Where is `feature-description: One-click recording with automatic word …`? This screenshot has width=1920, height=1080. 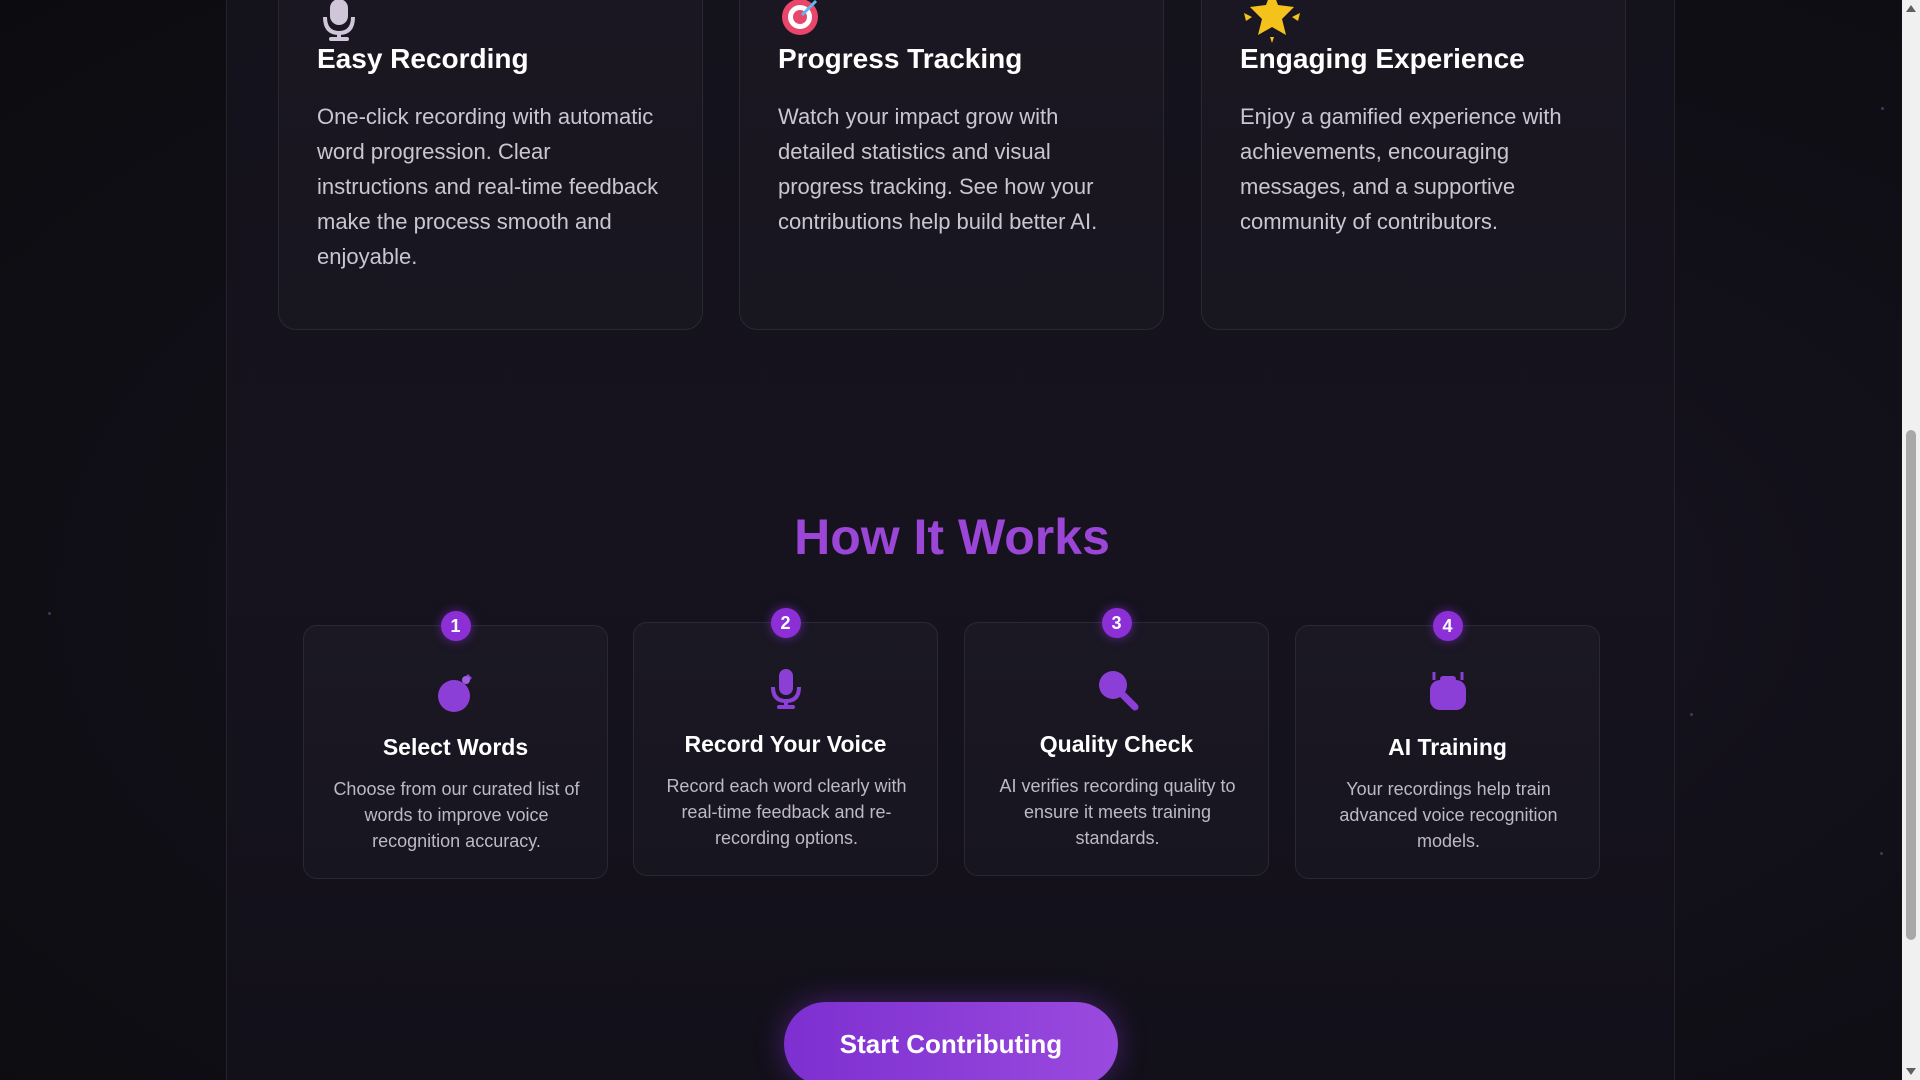
feature-description: One-click recording with automatic word … is located at coordinates (488, 186).